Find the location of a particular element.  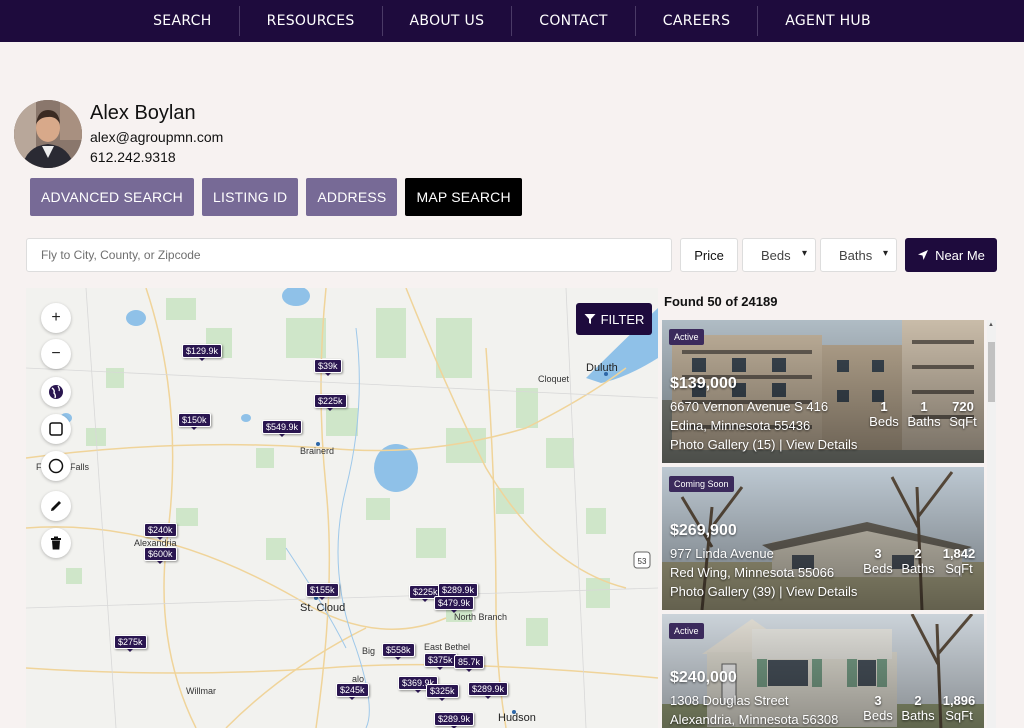

map-price-pin: $549.9k is located at coordinates (282, 428).